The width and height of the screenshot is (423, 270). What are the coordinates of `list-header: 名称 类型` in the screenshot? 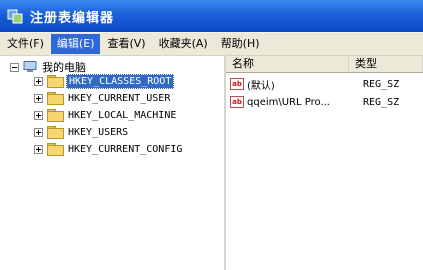 It's located at (324, 64).